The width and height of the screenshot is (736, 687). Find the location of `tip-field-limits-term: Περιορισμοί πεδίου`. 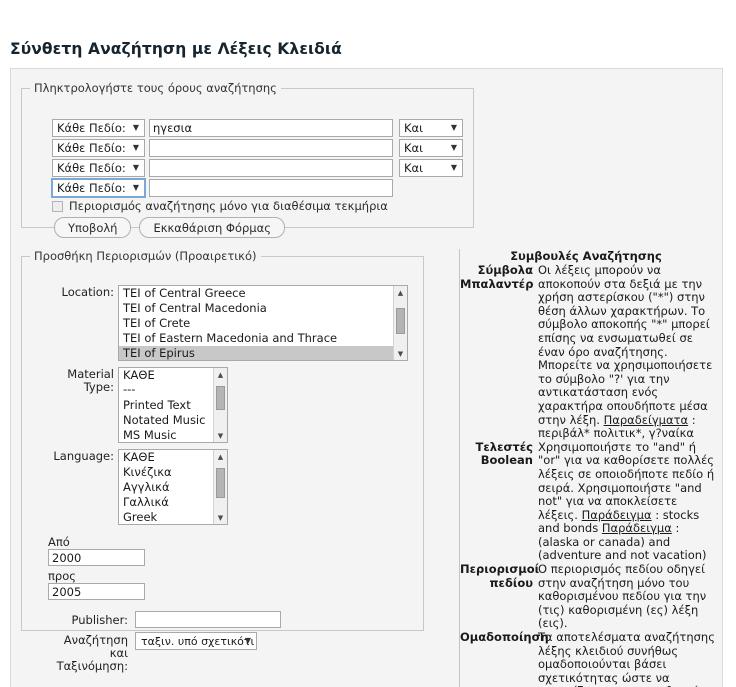

tip-field-limits-term: Περιορισμοί πεδίου is located at coordinates (500, 576).